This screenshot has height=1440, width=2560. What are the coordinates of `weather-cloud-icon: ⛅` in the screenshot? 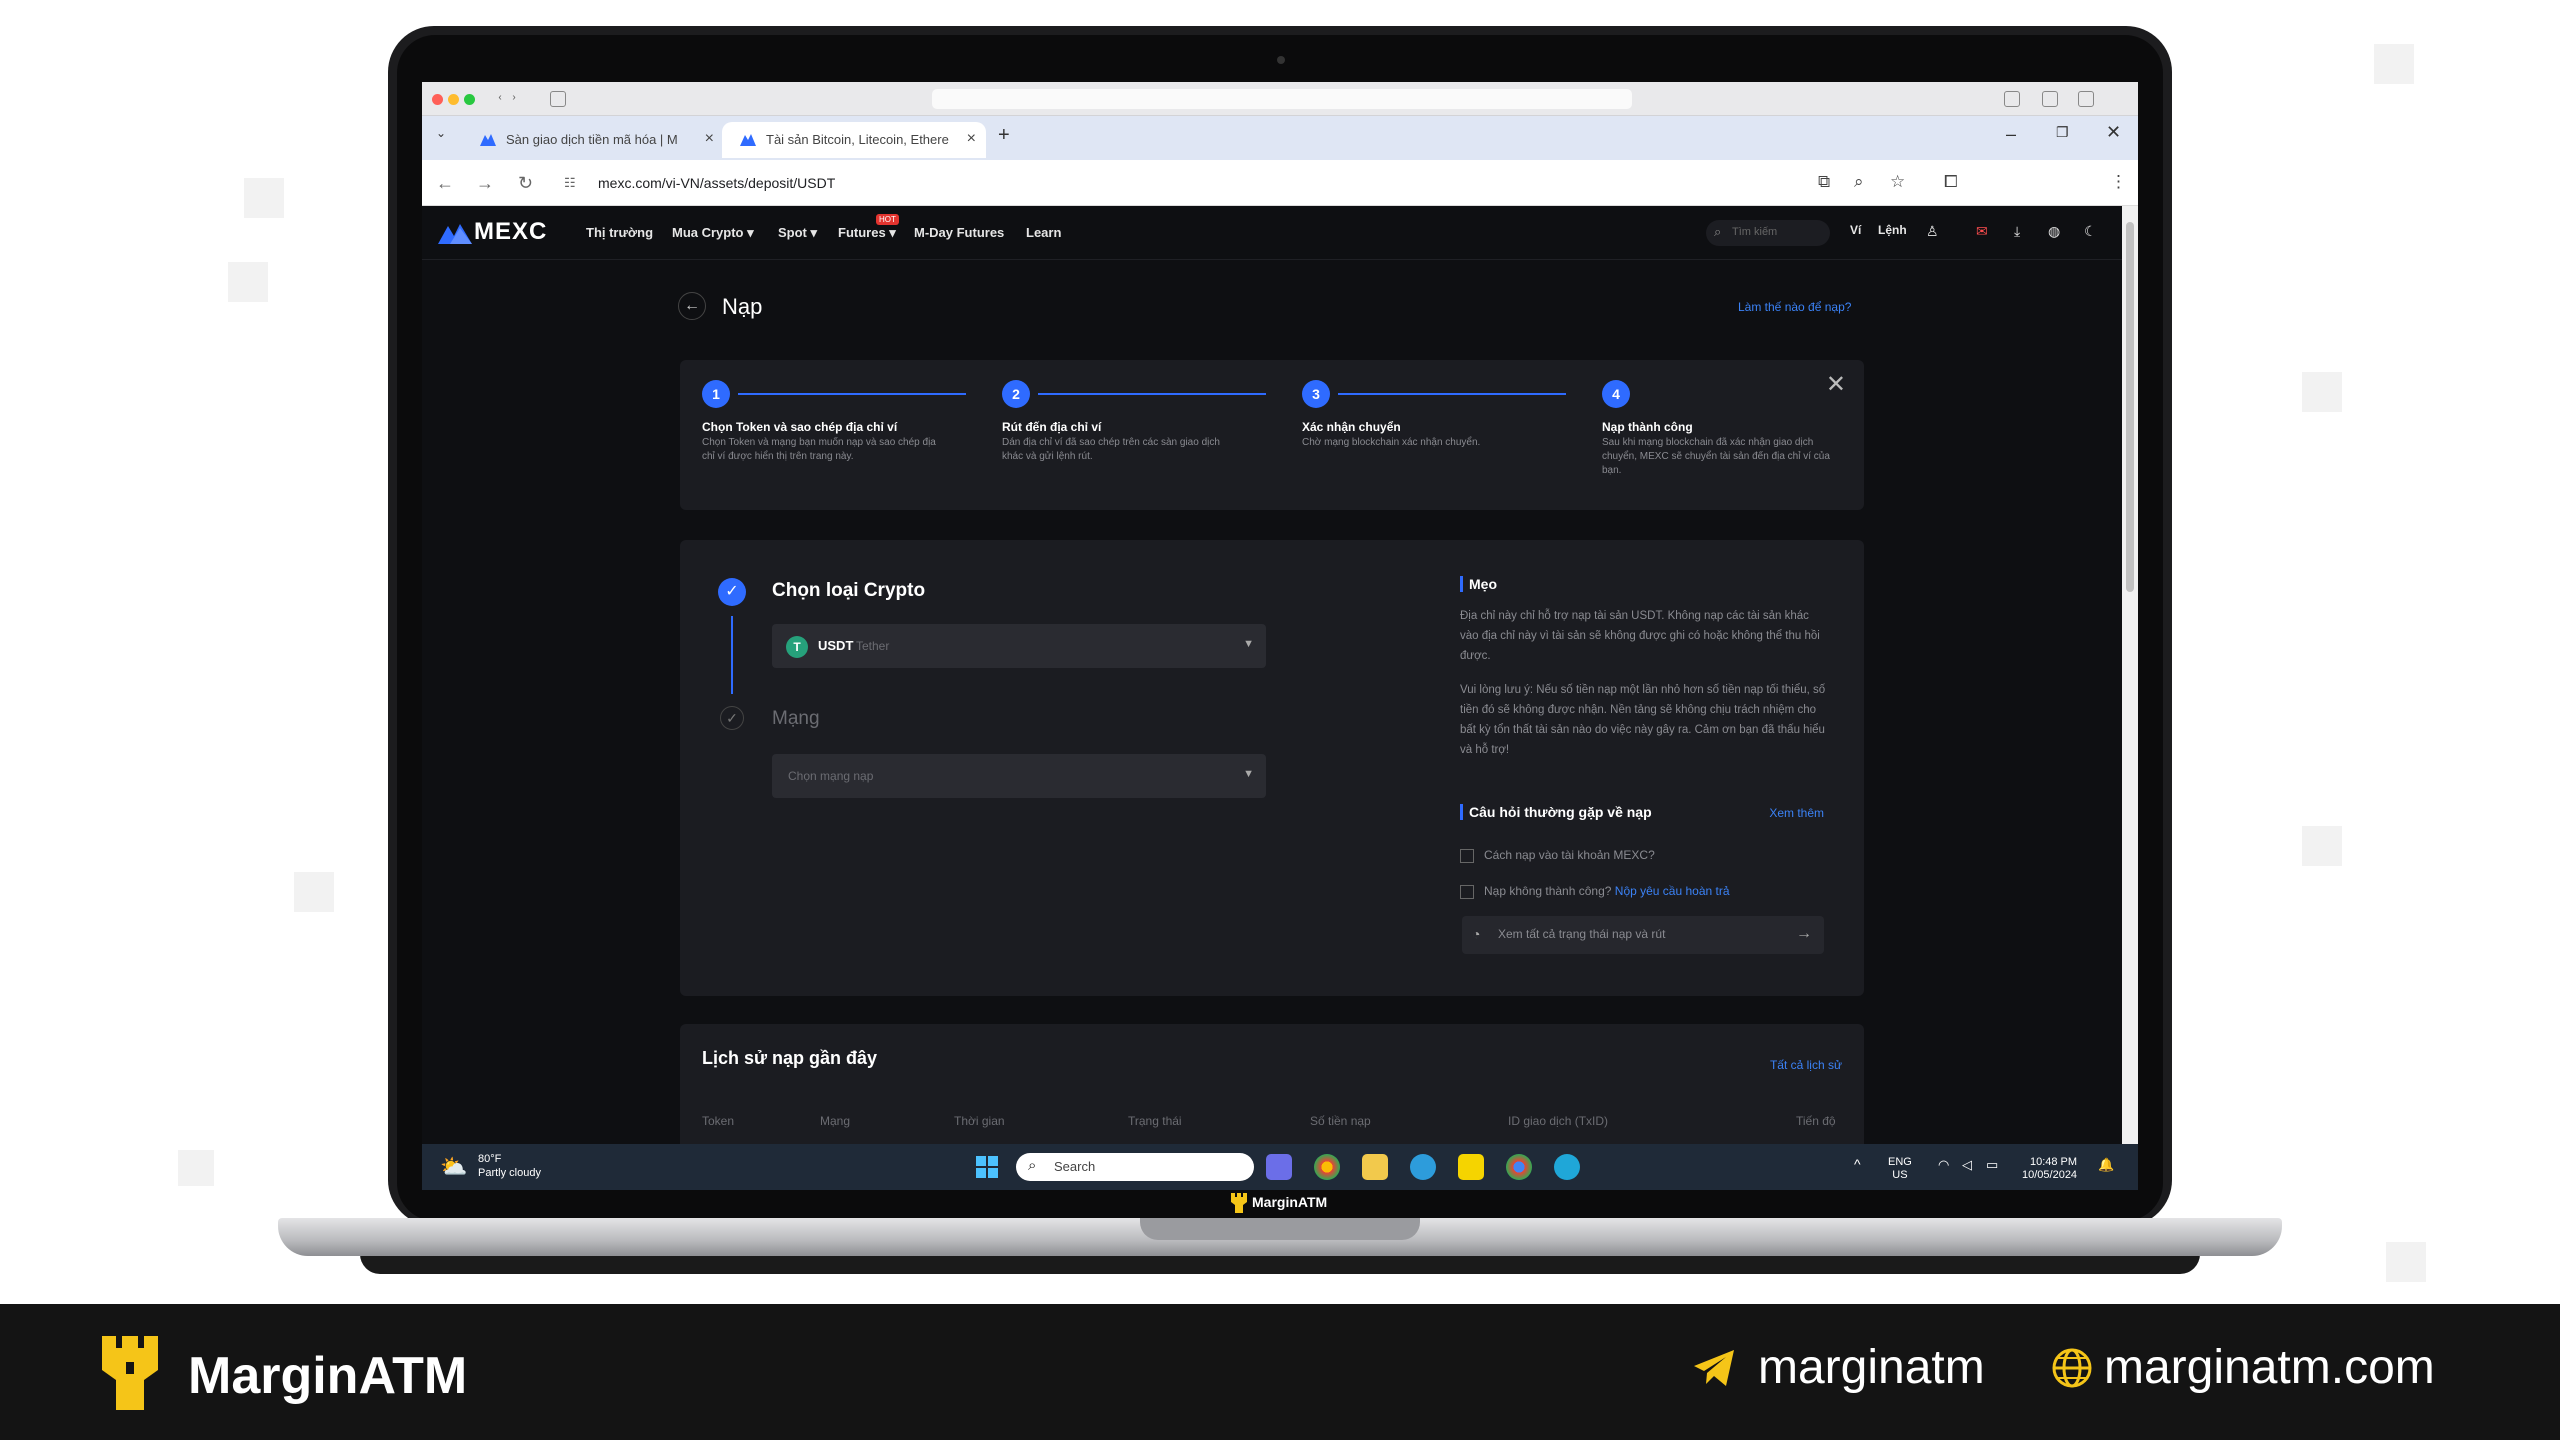 It's located at (453, 1167).